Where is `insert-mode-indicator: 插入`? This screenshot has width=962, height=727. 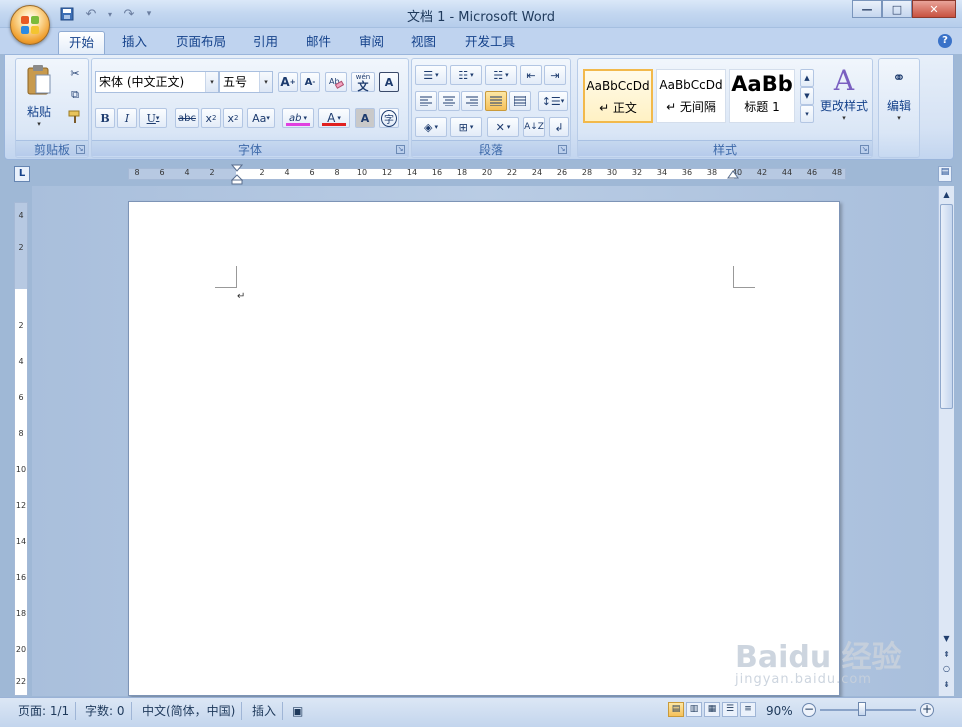
insert-mode-indicator: 插入 is located at coordinates (265, 711).